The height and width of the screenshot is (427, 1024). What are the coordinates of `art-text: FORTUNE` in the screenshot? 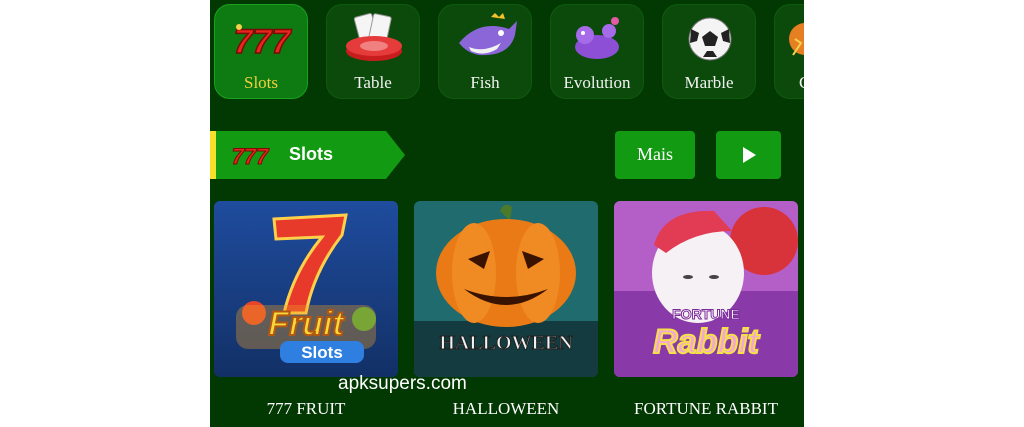 It's located at (706, 314).